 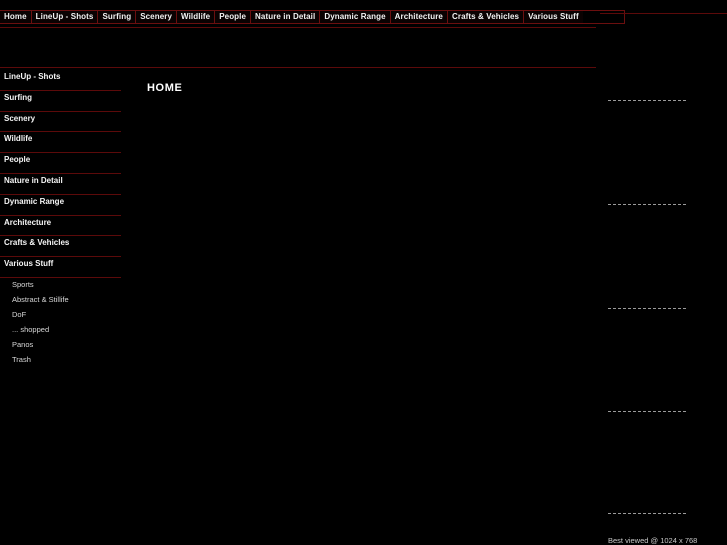 What do you see at coordinates (232, 17) in the screenshot?
I see `topnav-item-people: People` at bounding box center [232, 17].